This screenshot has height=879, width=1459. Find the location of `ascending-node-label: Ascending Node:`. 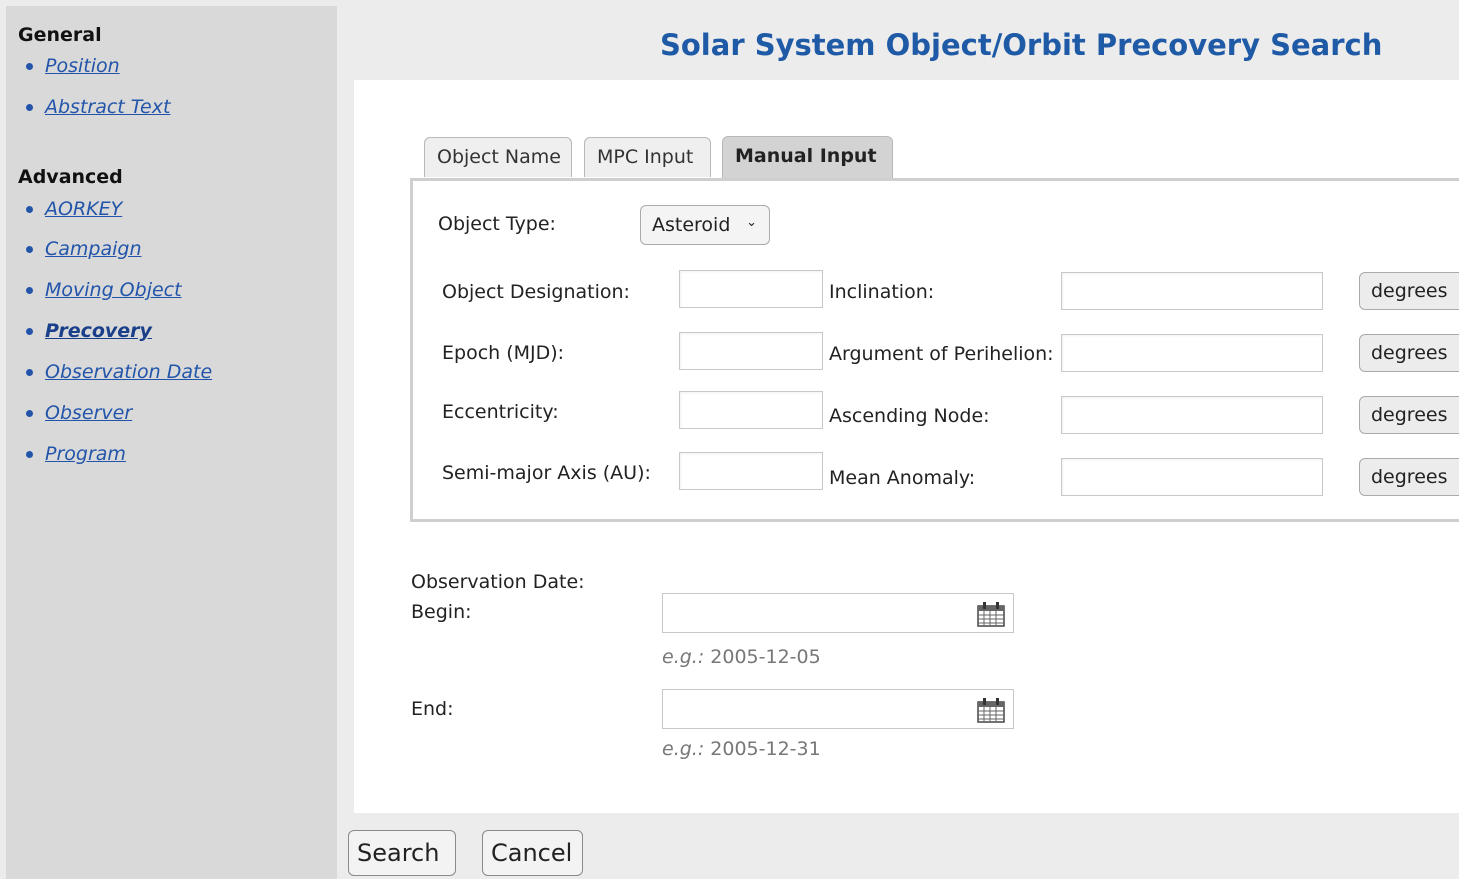

ascending-node-label: Ascending Node: is located at coordinates (909, 416).